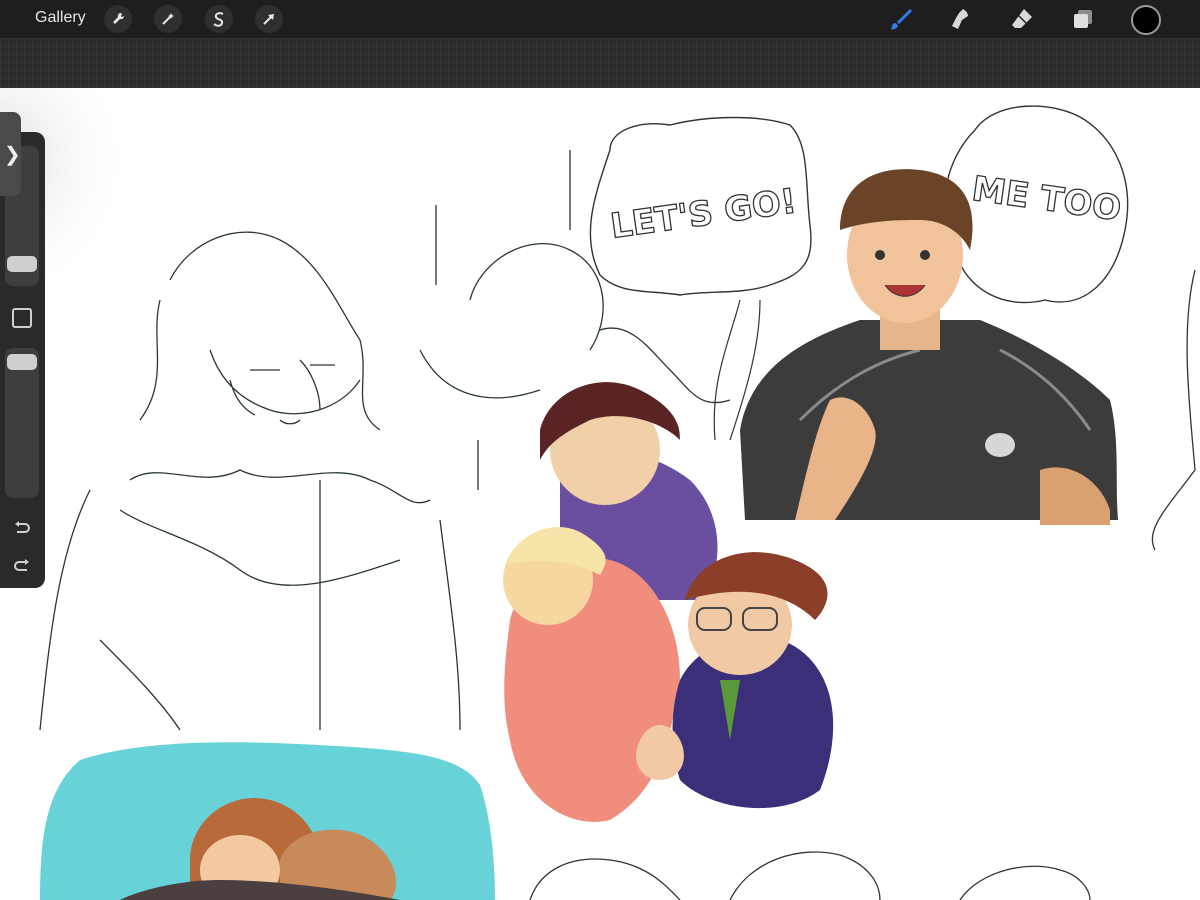 This screenshot has width=1200, height=900. I want to click on selection-icon, so click(219, 19).